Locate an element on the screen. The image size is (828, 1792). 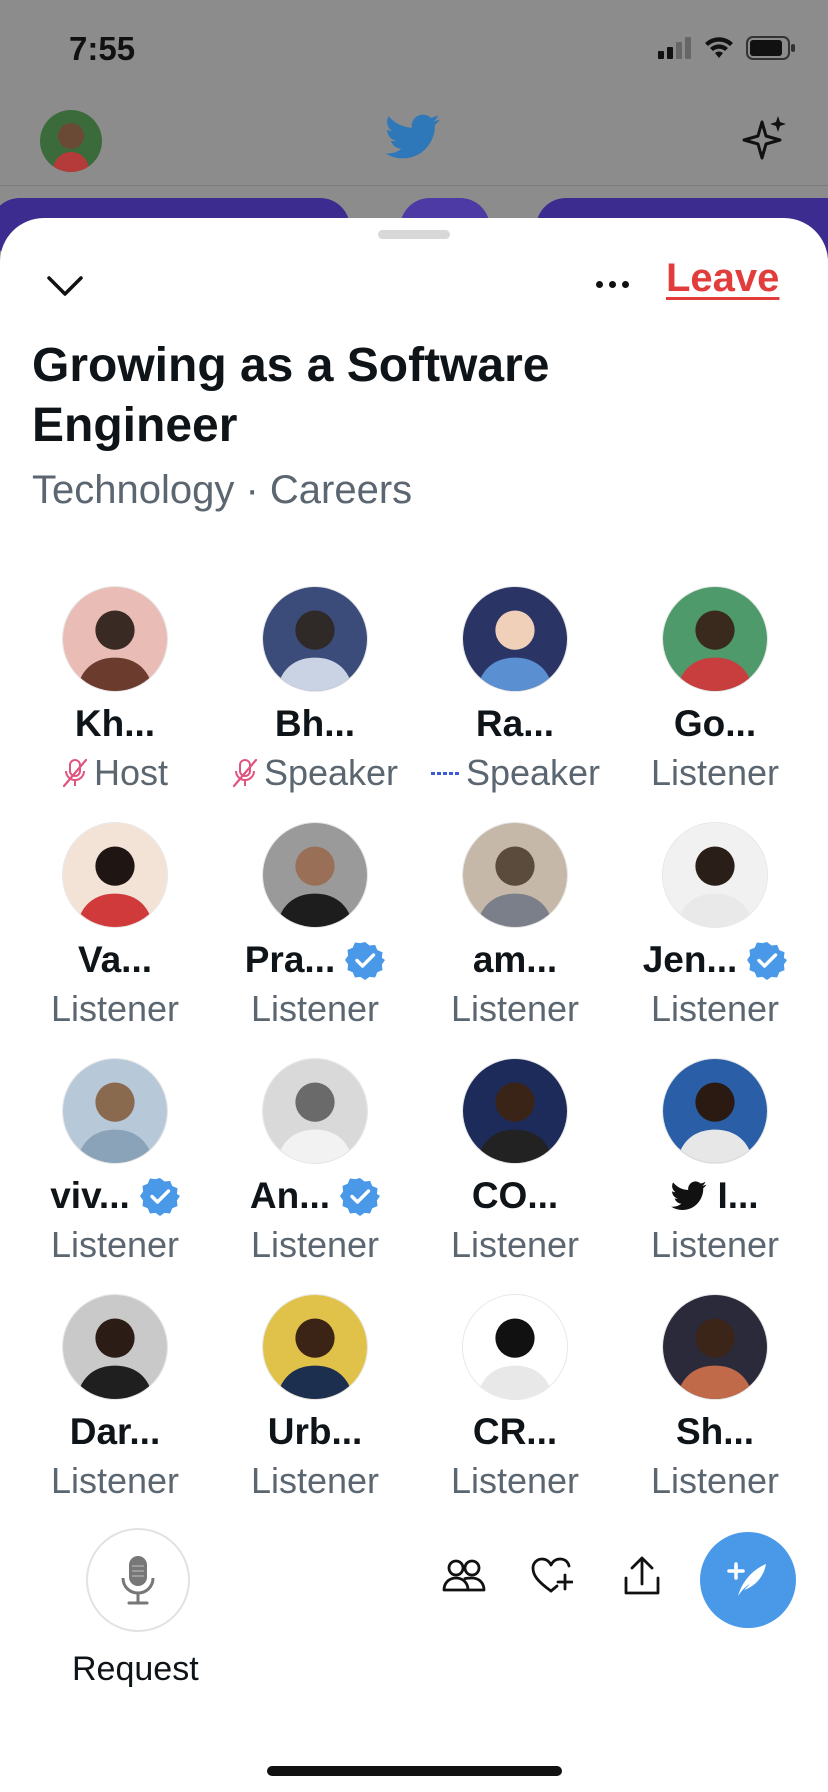
profile-avatar is located at coordinates (71, 141).